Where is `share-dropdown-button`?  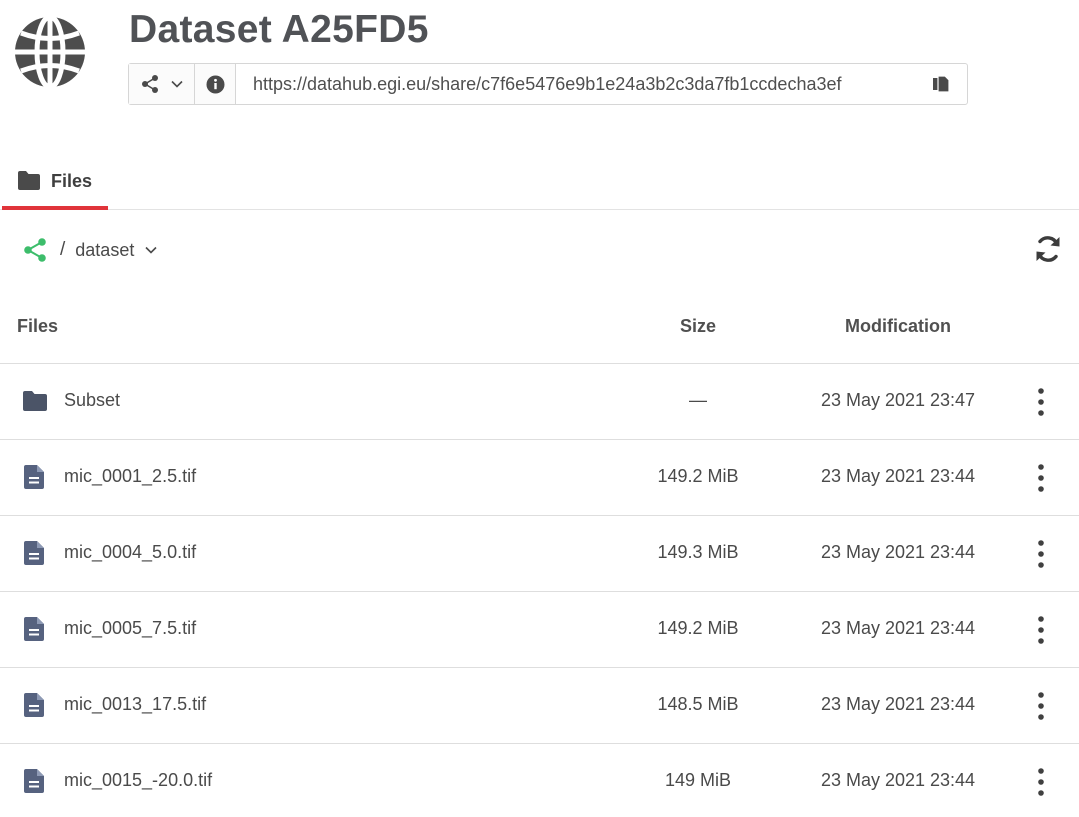 share-dropdown-button is located at coordinates (162, 84).